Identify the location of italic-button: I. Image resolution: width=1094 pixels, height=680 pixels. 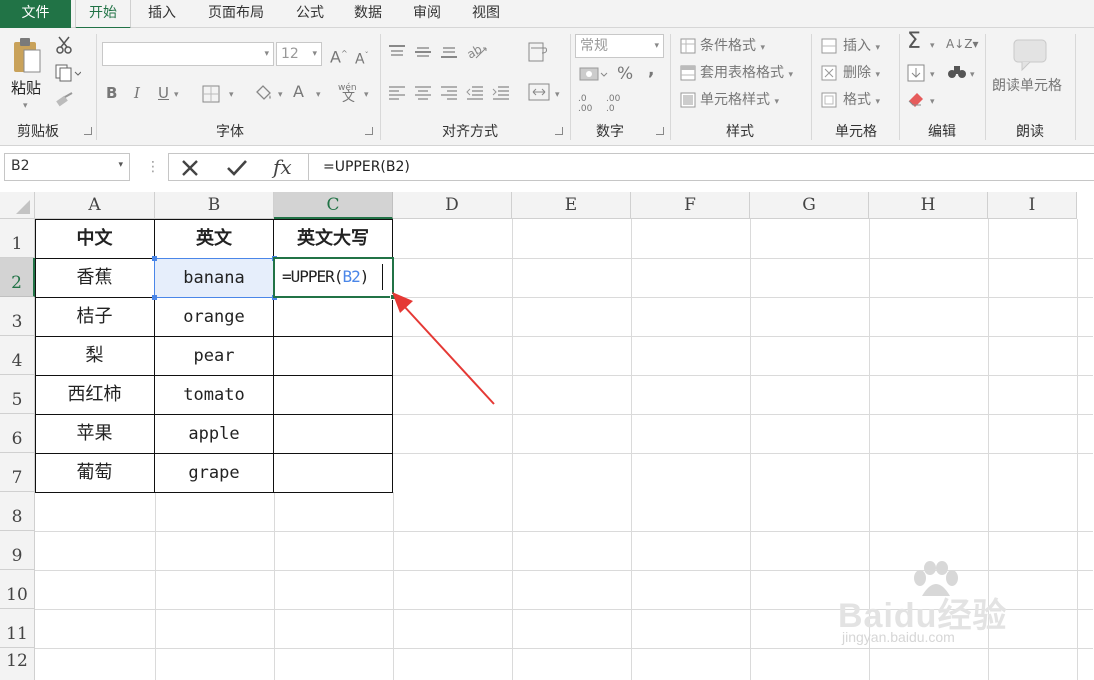
(137, 93).